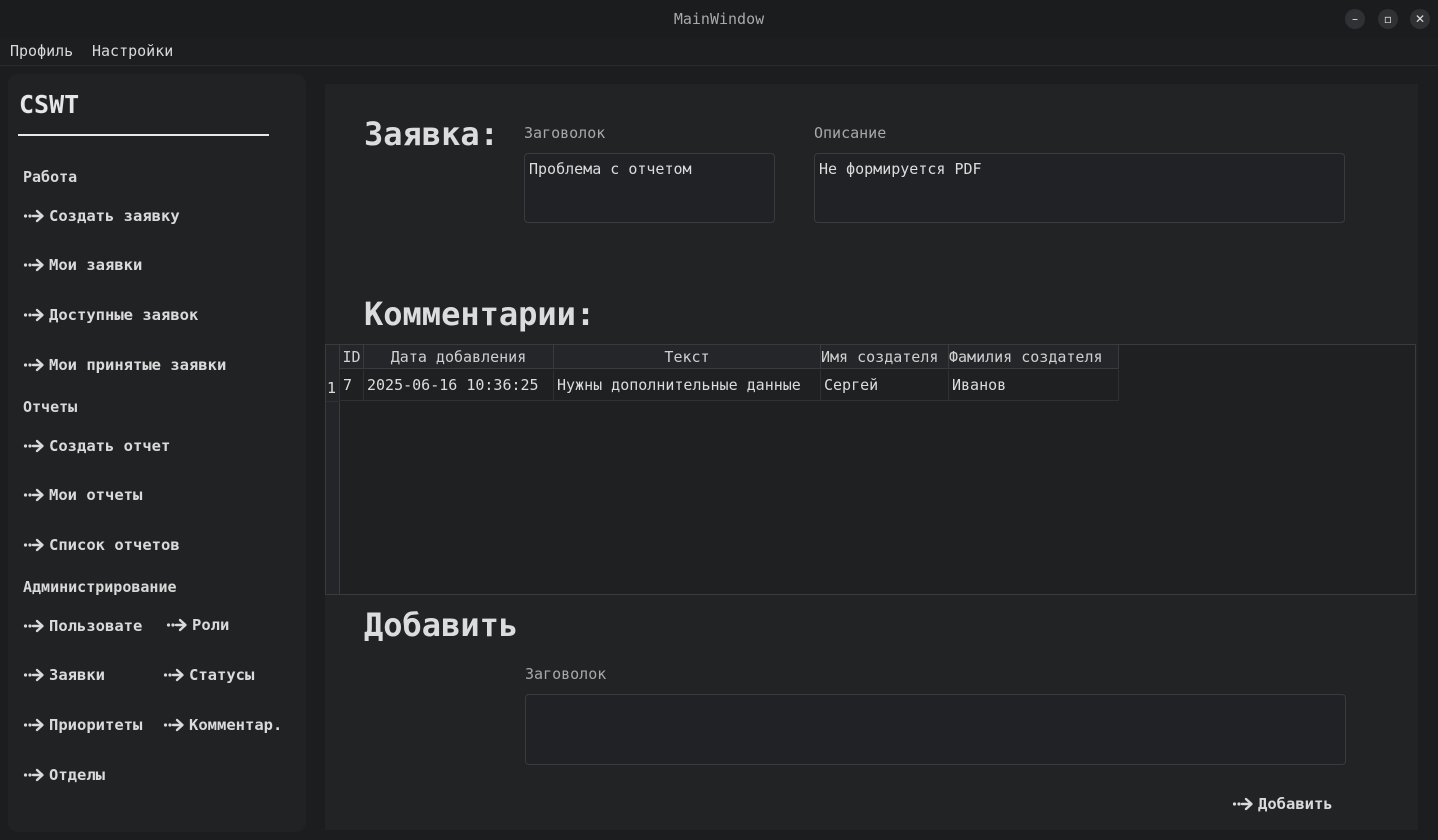 The width and height of the screenshot is (1438, 840). I want to click on minimize-icon: –, so click(1355, 19).